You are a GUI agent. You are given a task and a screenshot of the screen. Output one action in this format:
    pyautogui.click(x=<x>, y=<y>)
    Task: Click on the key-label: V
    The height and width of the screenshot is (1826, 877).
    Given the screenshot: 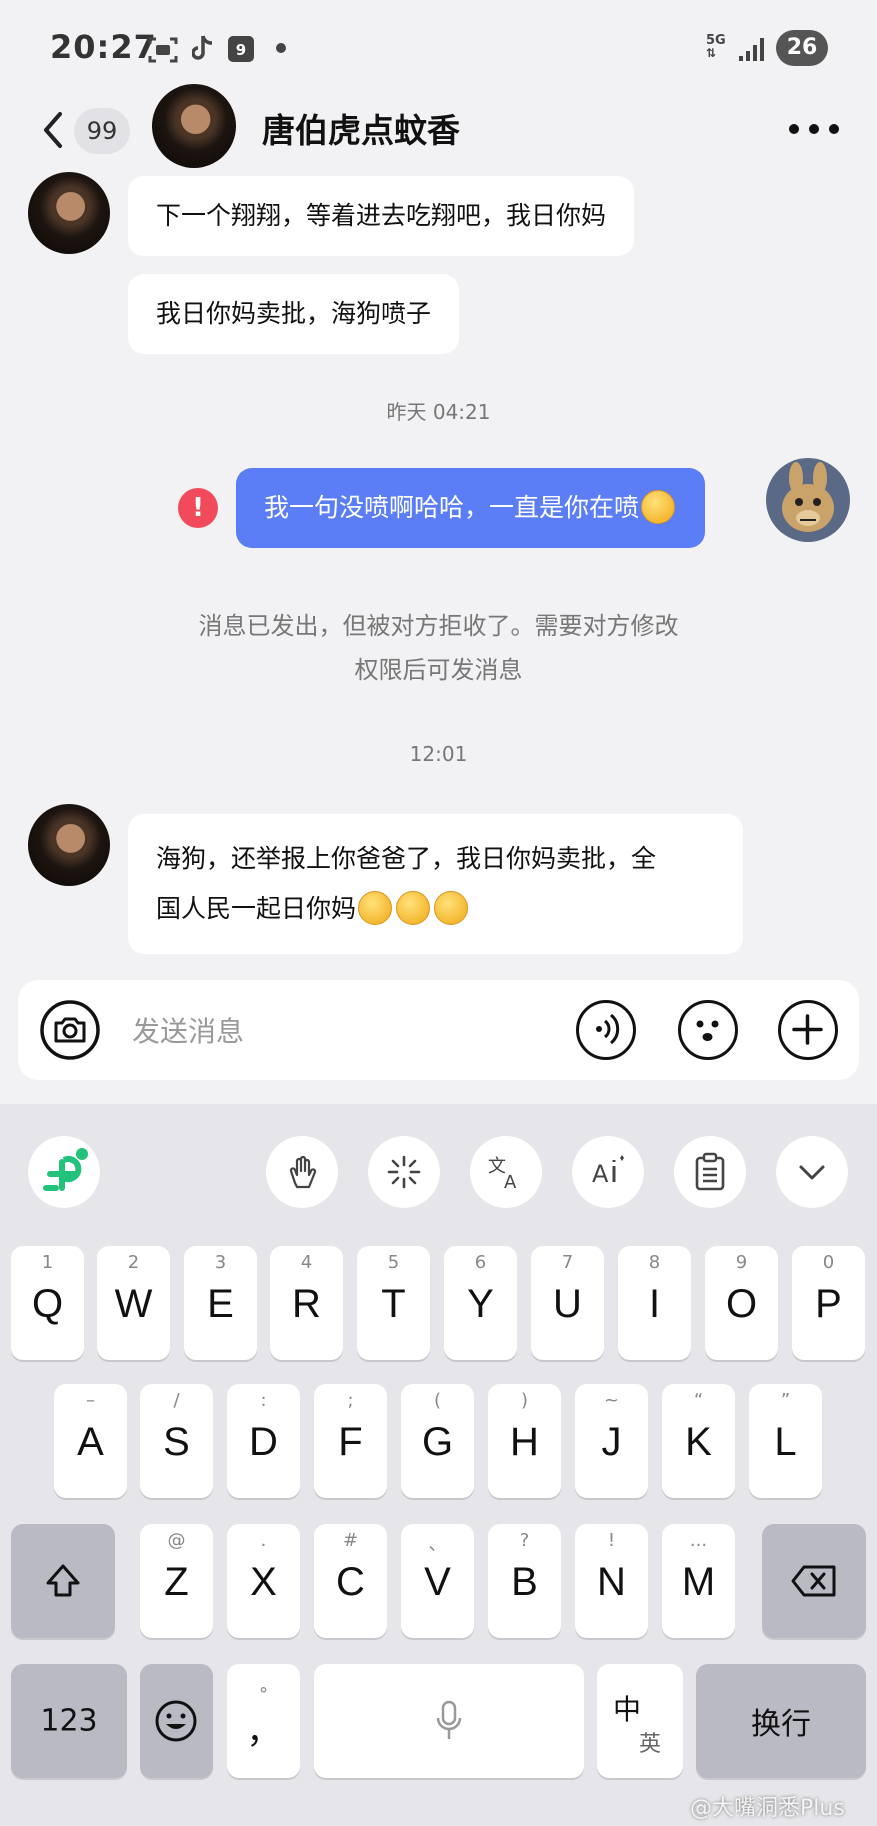 What is the action you would take?
    pyautogui.click(x=437, y=1582)
    